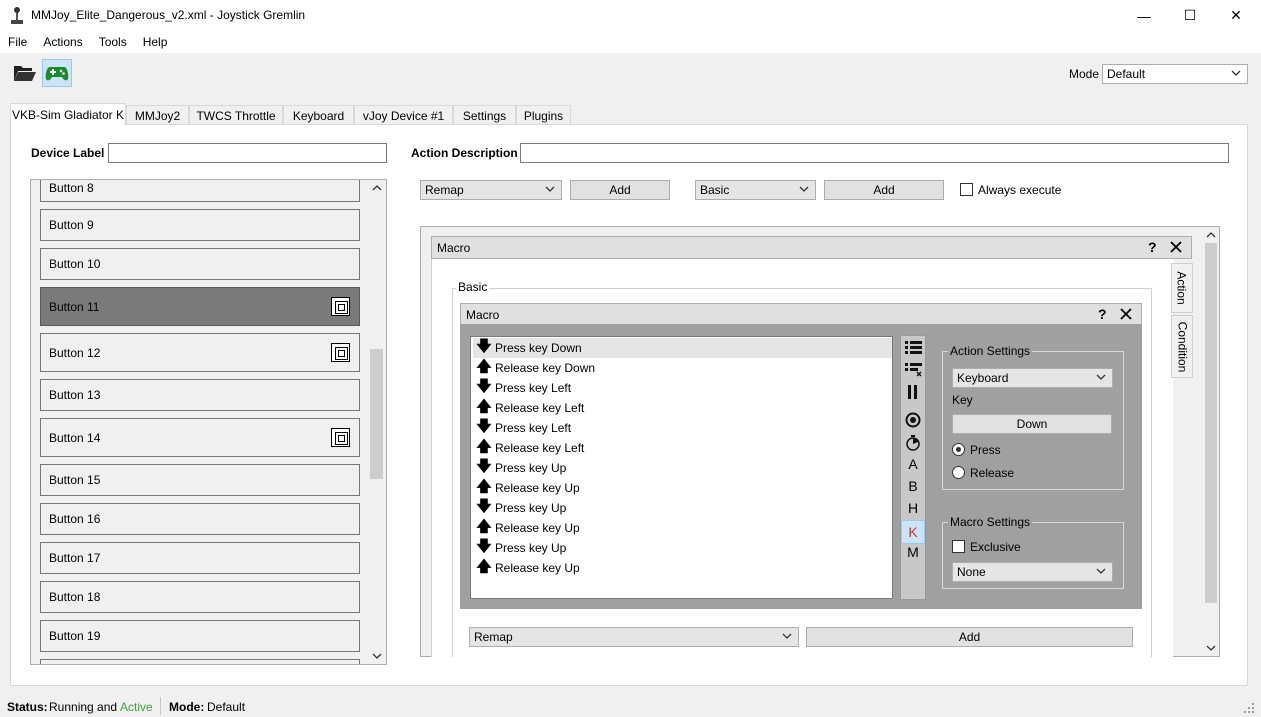  What do you see at coordinates (913, 552) in the screenshot?
I see `mouse-icon: M` at bounding box center [913, 552].